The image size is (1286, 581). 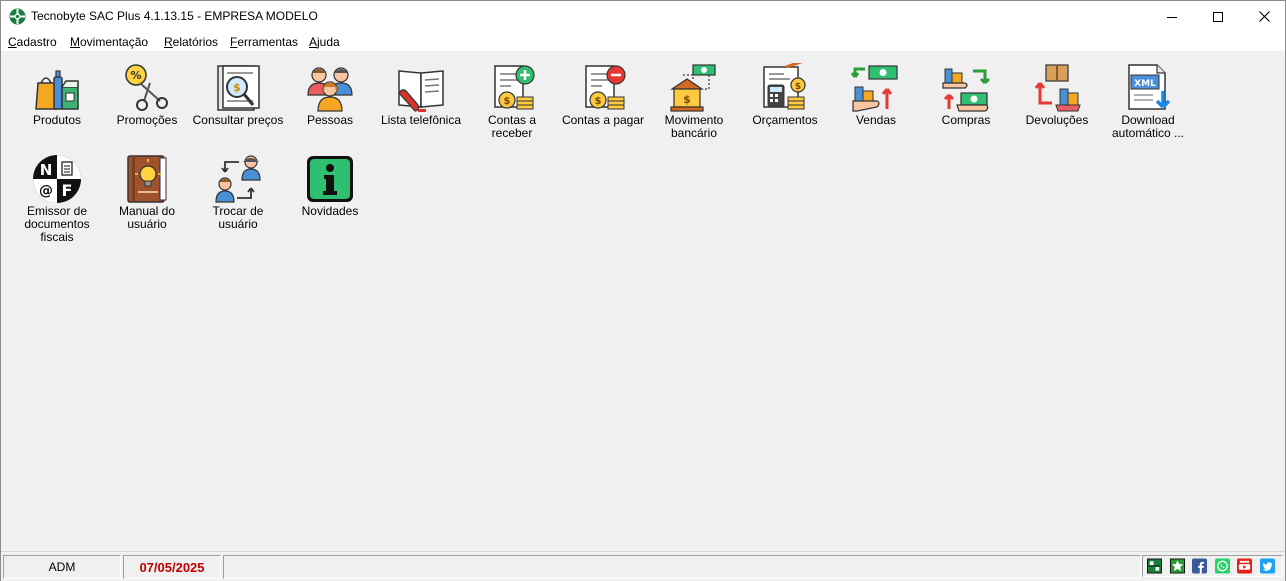 I want to click on shortcut-devolucoes: Devoluções, so click(x=1057, y=95).